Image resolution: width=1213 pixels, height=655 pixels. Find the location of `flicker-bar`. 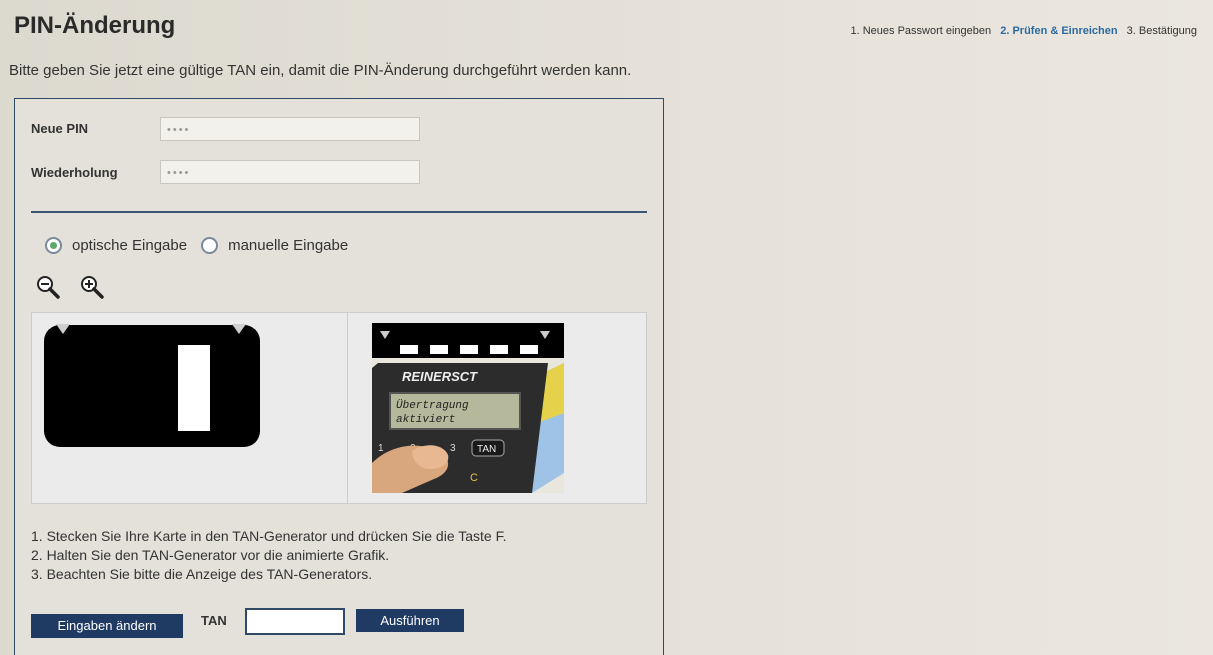

flicker-bar is located at coordinates (194, 388).